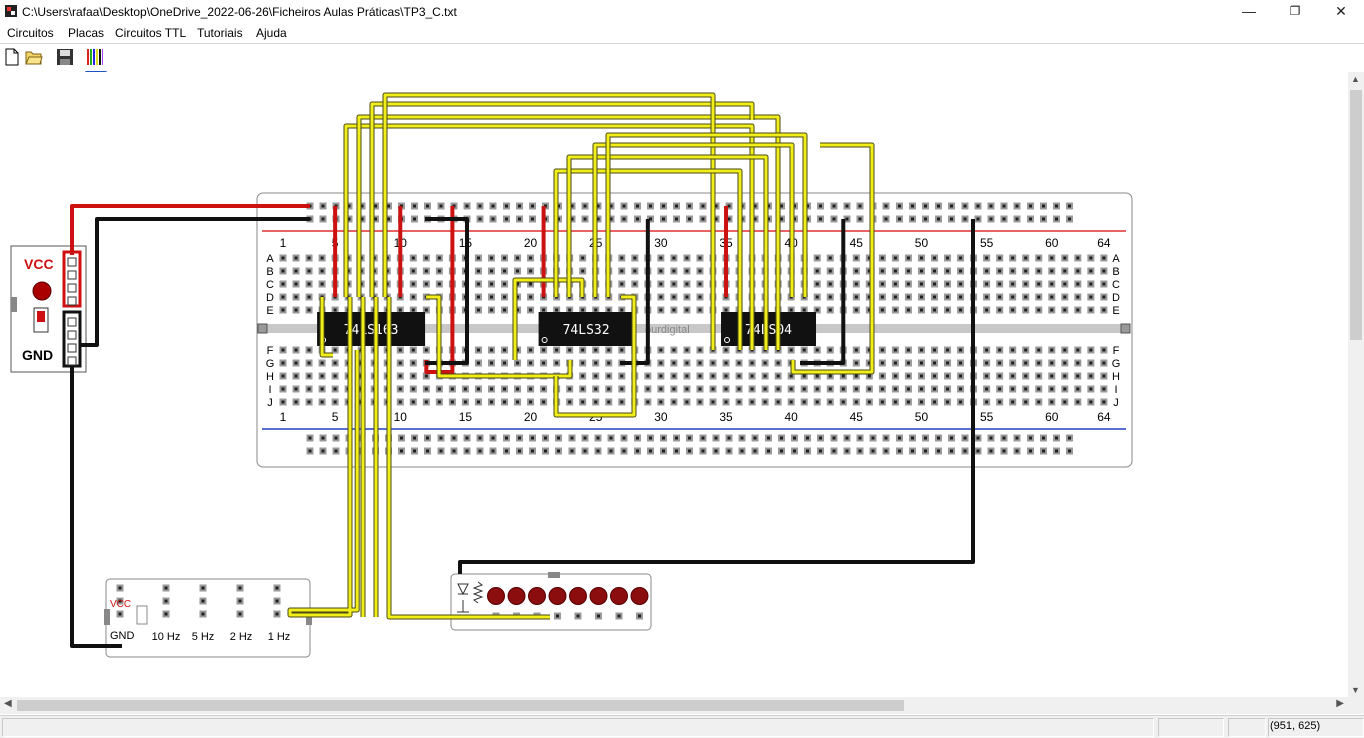  Describe the element at coordinates (460, 705) in the screenshot. I see `horizontal-scroll-thumb` at that location.